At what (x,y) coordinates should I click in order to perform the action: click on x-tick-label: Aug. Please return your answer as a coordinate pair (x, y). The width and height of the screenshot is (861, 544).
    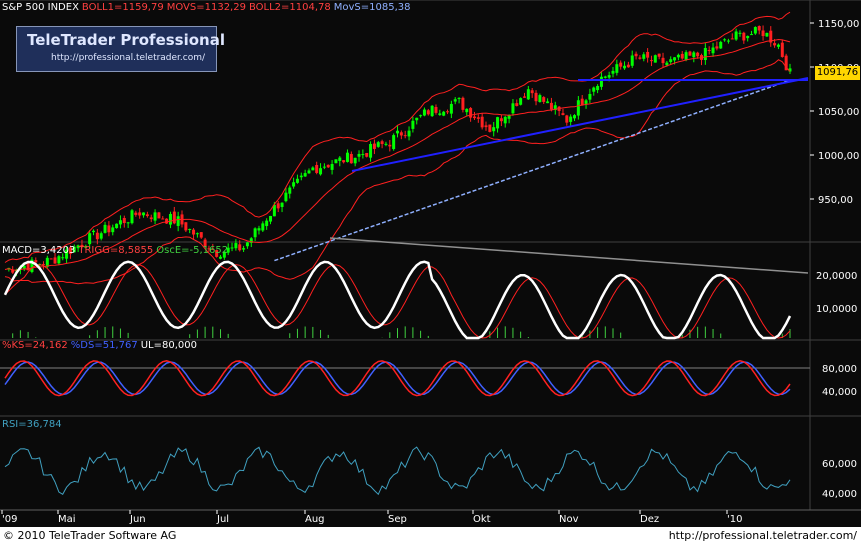
    Looking at the image, I should click on (315, 519).